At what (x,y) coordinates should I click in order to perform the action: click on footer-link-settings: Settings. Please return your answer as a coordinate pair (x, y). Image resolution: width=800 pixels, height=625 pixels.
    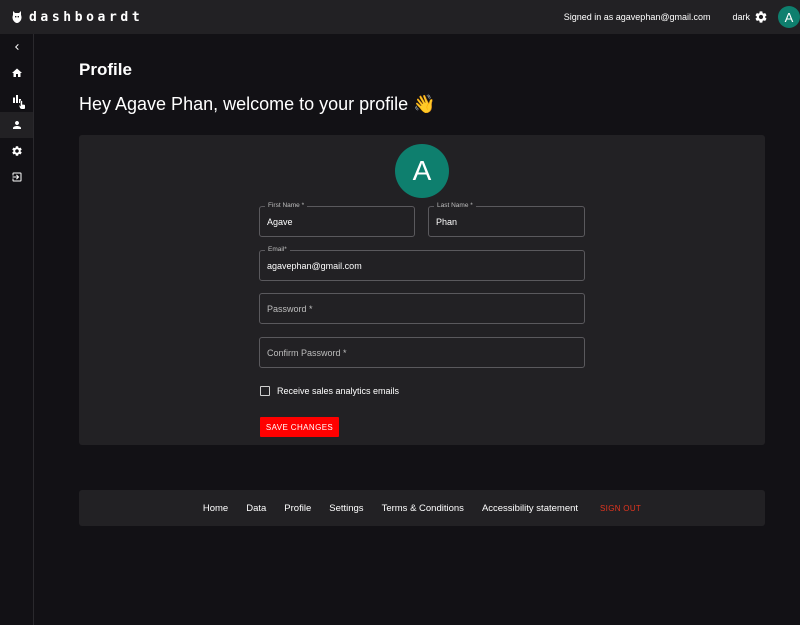
    Looking at the image, I should click on (346, 508).